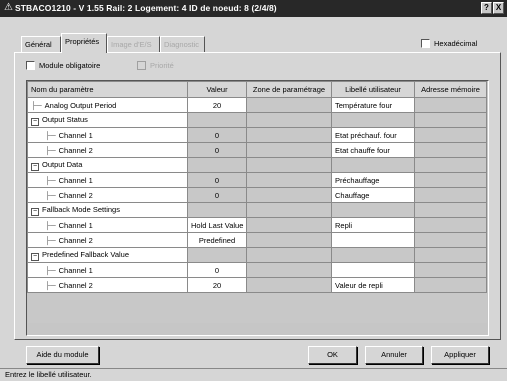 The height and width of the screenshot is (381, 507). I want to click on libelle-utilisateur-cell: Température four, so click(373, 105).